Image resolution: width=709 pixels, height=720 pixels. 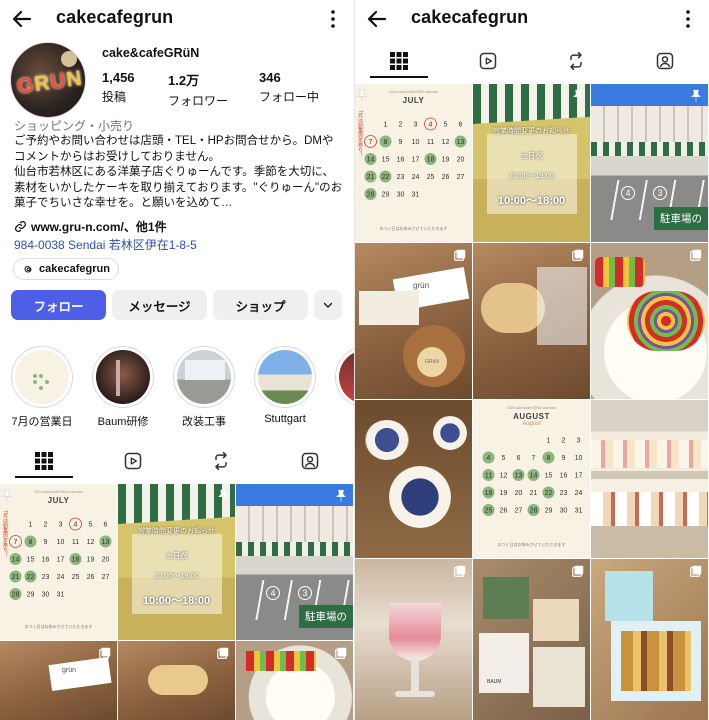 I want to click on calendar-day: 27, so click(x=461, y=177).